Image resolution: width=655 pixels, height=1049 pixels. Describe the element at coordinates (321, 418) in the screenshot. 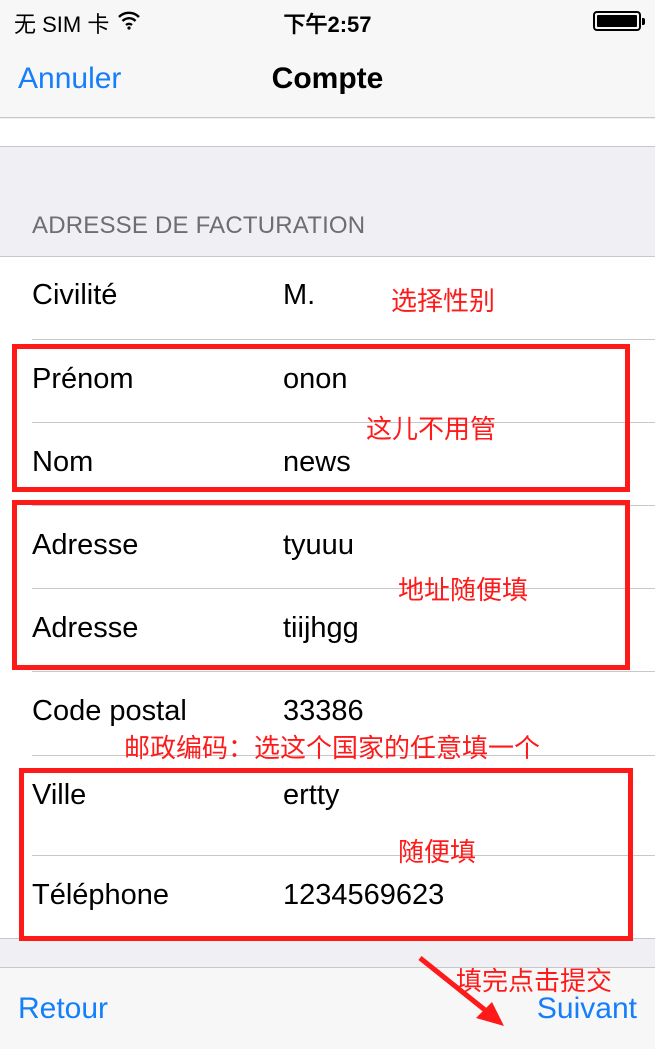

I see `annotation-box-name` at that location.